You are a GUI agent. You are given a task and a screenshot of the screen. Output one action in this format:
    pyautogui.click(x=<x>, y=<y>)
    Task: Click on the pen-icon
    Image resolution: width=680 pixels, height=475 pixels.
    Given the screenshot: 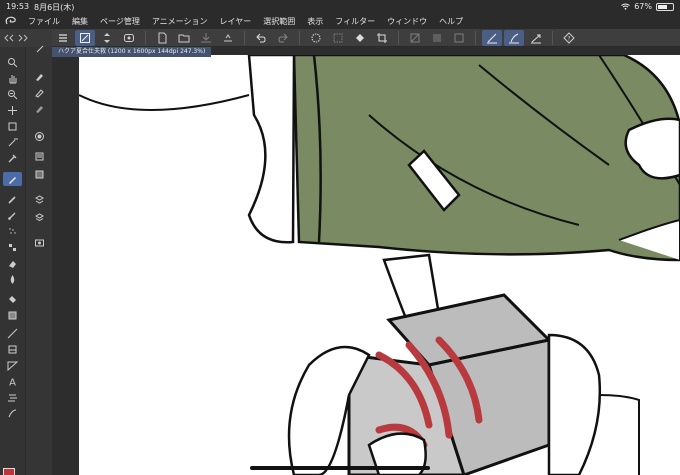 What is the action you would take?
    pyautogui.click(x=12, y=179)
    